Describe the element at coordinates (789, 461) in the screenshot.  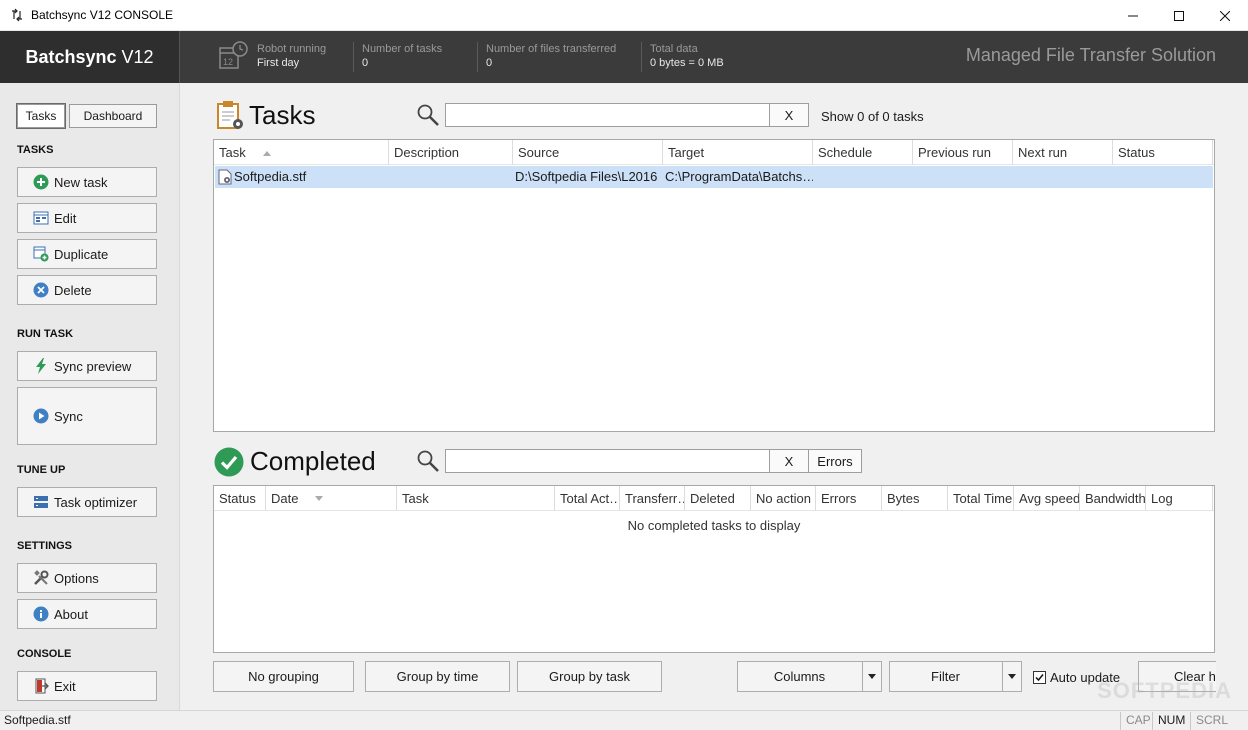
I see `completed-search-clear-button: X` at that location.